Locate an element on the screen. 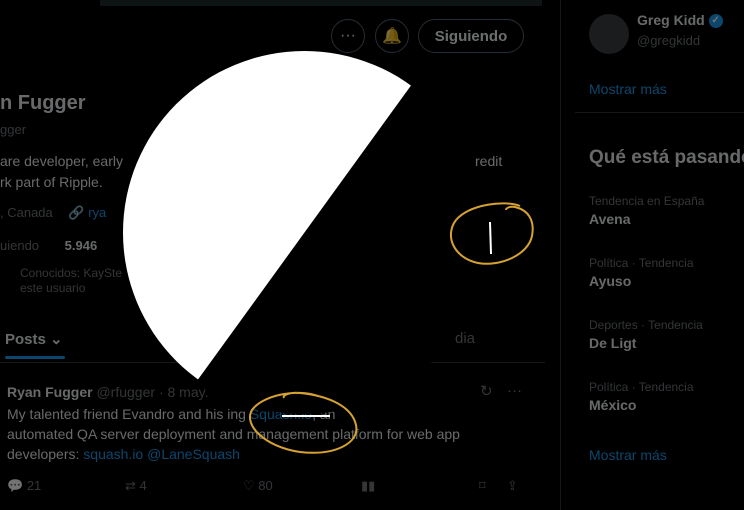  annotation-mark-vertical is located at coordinates (490, 238).